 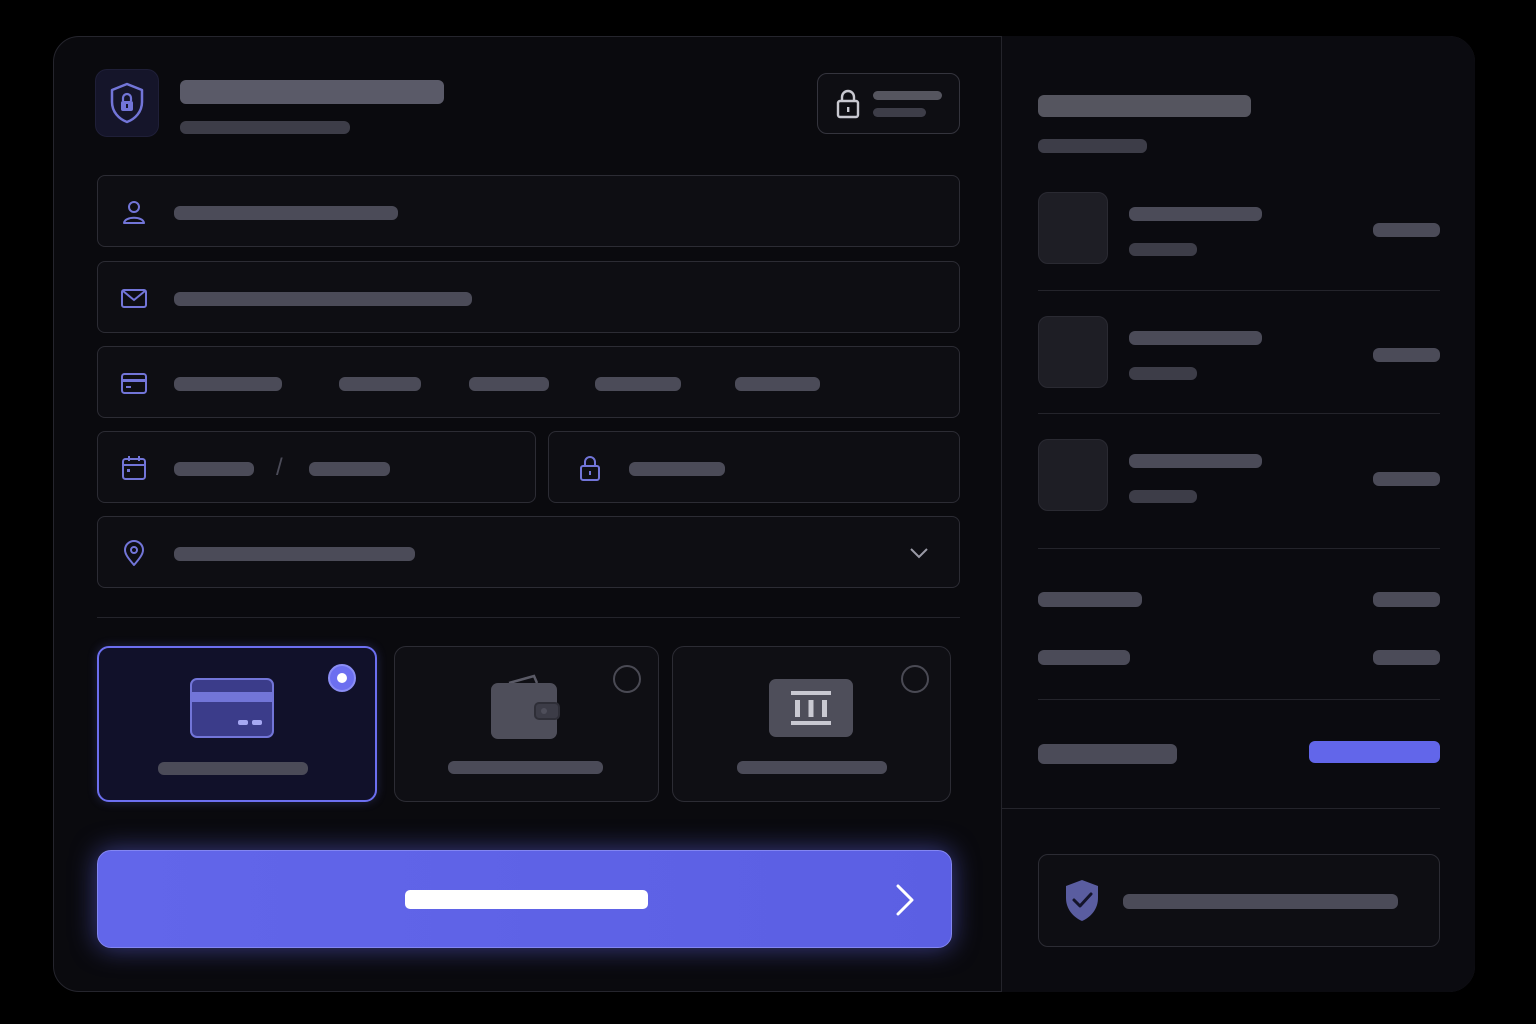 I want to click on shield-check-icon, so click(x=1082, y=900).